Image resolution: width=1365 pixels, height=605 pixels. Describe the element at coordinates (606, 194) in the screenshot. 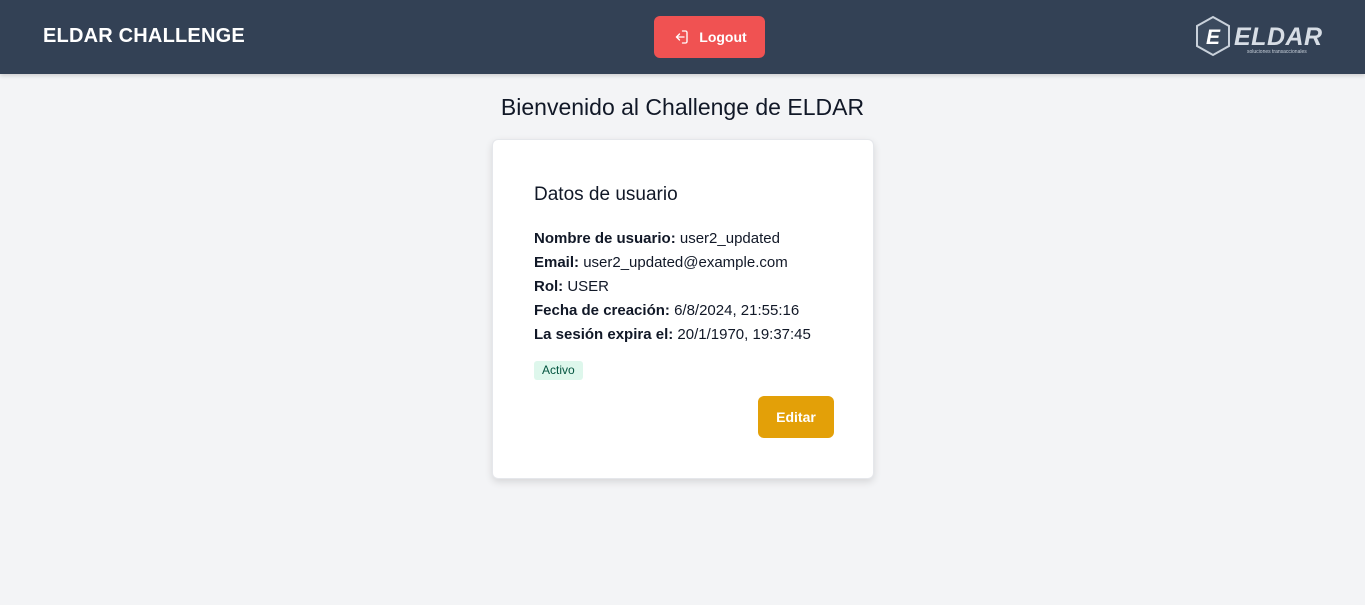

I see `card-title: Datos de usuario` at that location.